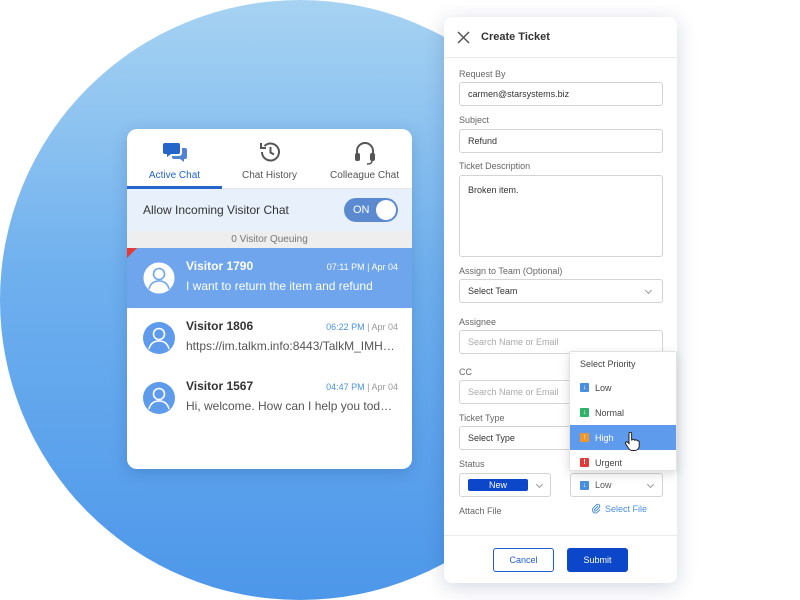 This screenshot has height=600, width=800. I want to click on allow-visitor-chat-row: Allow Incoming Visitor Chat ON, so click(269, 210).